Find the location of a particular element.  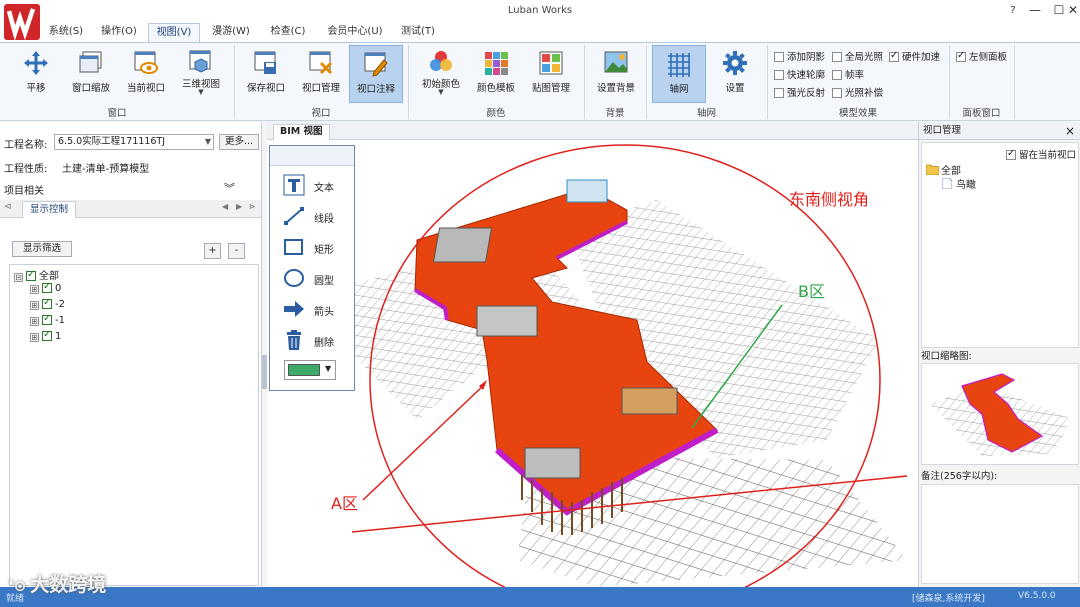

light-comp-checkbox: 光照补偿 is located at coordinates (857, 92).